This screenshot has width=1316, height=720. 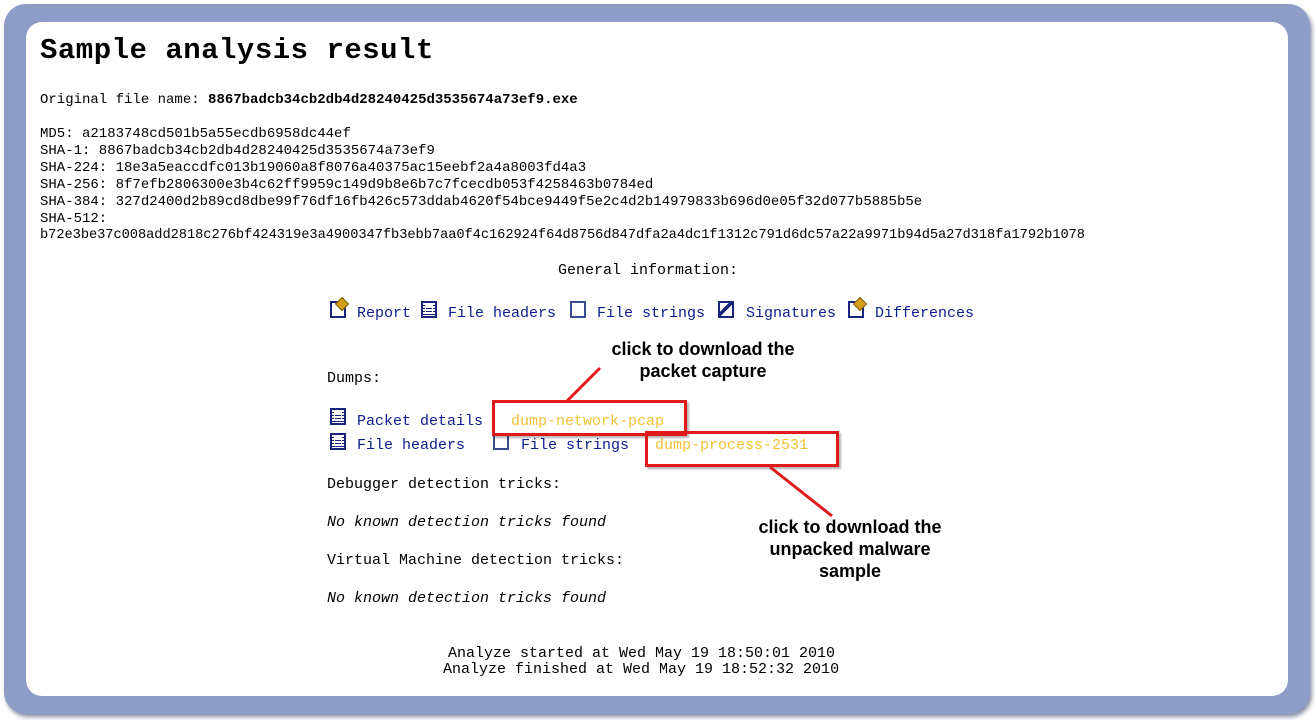 What do you see at coordinates (850, 571) in the screenshot?
I see `malware-callout-line-3: sample` at bounding box center [850, 571].